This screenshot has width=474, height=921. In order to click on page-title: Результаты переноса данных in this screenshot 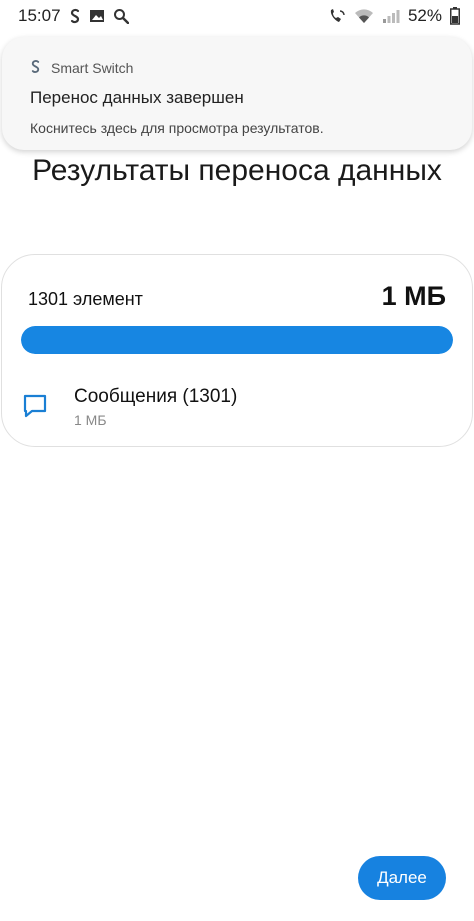, I will do `click(237, 170)`.